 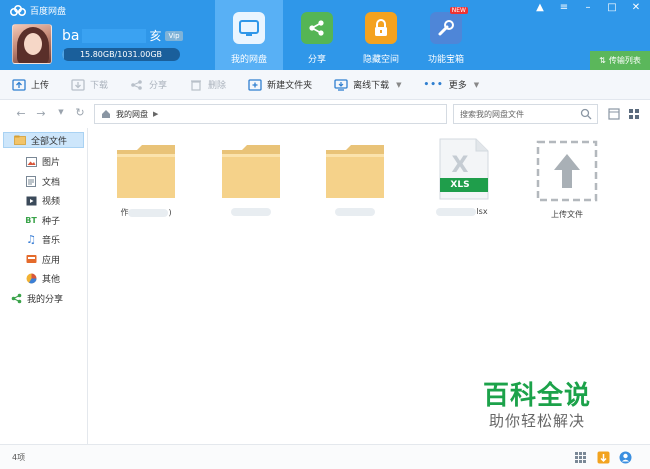 I want to click on sidebar-item-label: 图片, so click(x=51, y=163).